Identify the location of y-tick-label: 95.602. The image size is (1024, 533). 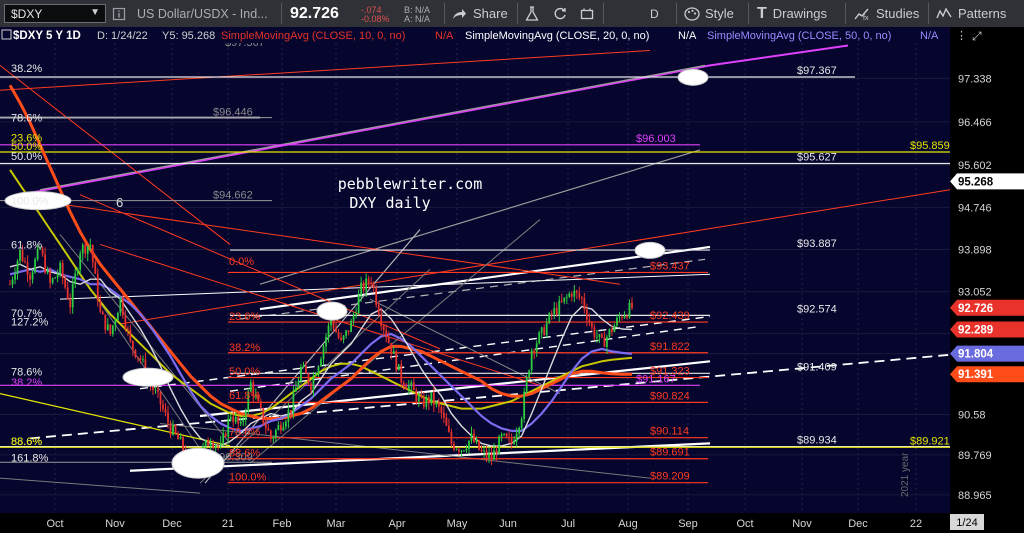
(975, 166).